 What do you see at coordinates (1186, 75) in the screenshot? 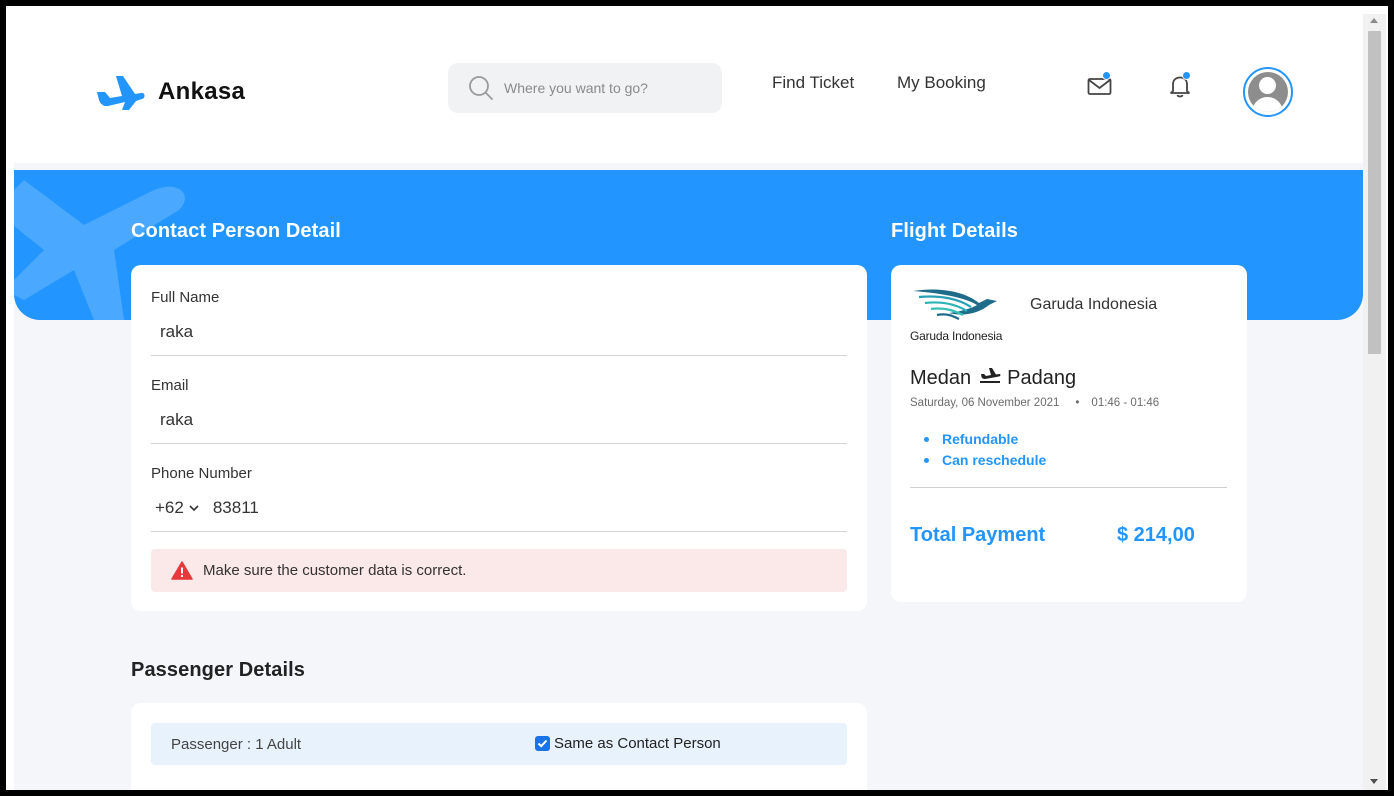
I see `bell-notification-dot` at bounding box center [1186, 75].